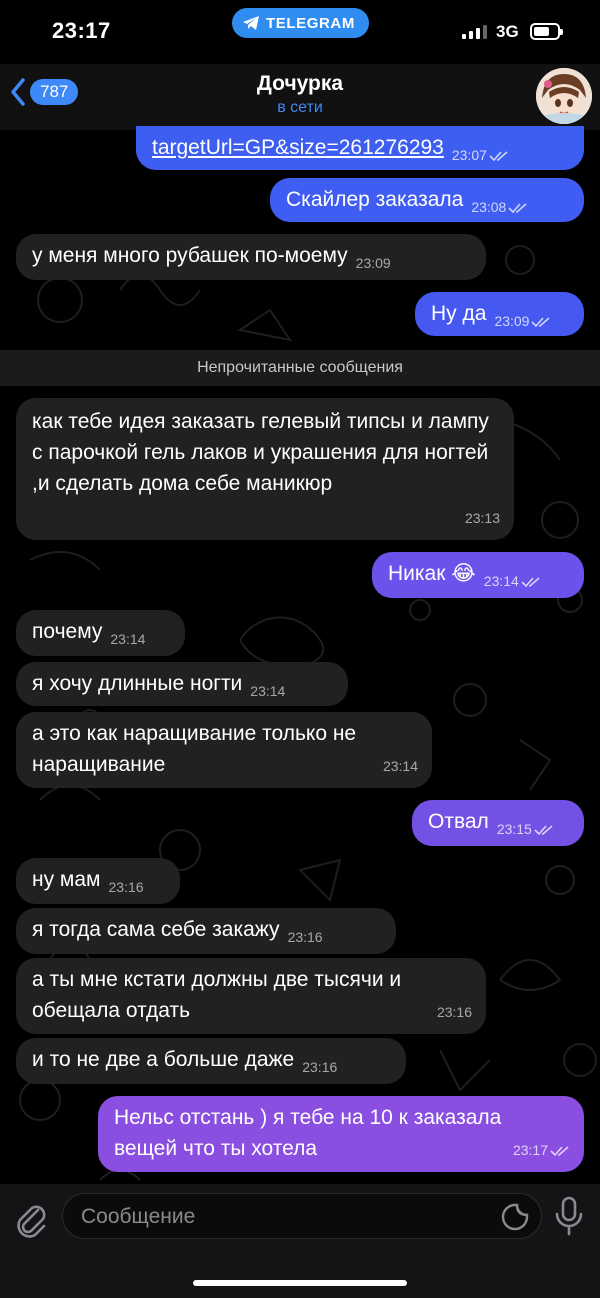 This screenshot has width=600, height=1298. What do you see at coordinates (507, 31) in the screenshot?
I see `network-type: 3G` at bounding box center [507, 31].